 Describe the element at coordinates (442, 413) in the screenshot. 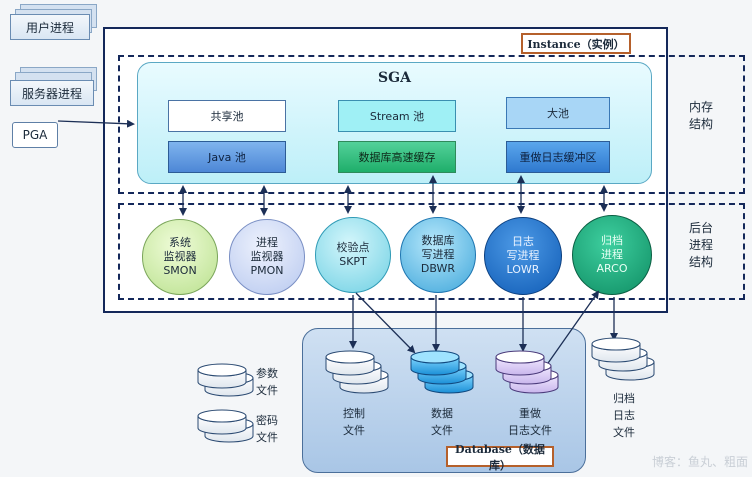

I see `file-label-line: 数据` at that location.